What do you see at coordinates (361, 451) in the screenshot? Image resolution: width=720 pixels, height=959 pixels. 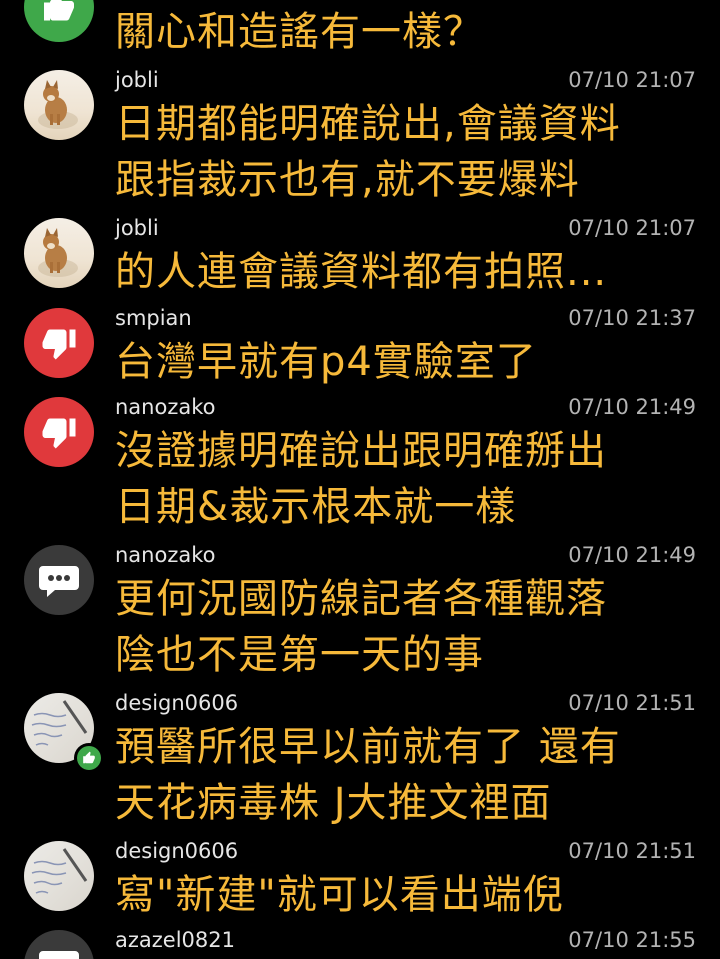 I see `comment-line: 沒證據明確說出跟明確掰出` at bounding box center [361, 451].